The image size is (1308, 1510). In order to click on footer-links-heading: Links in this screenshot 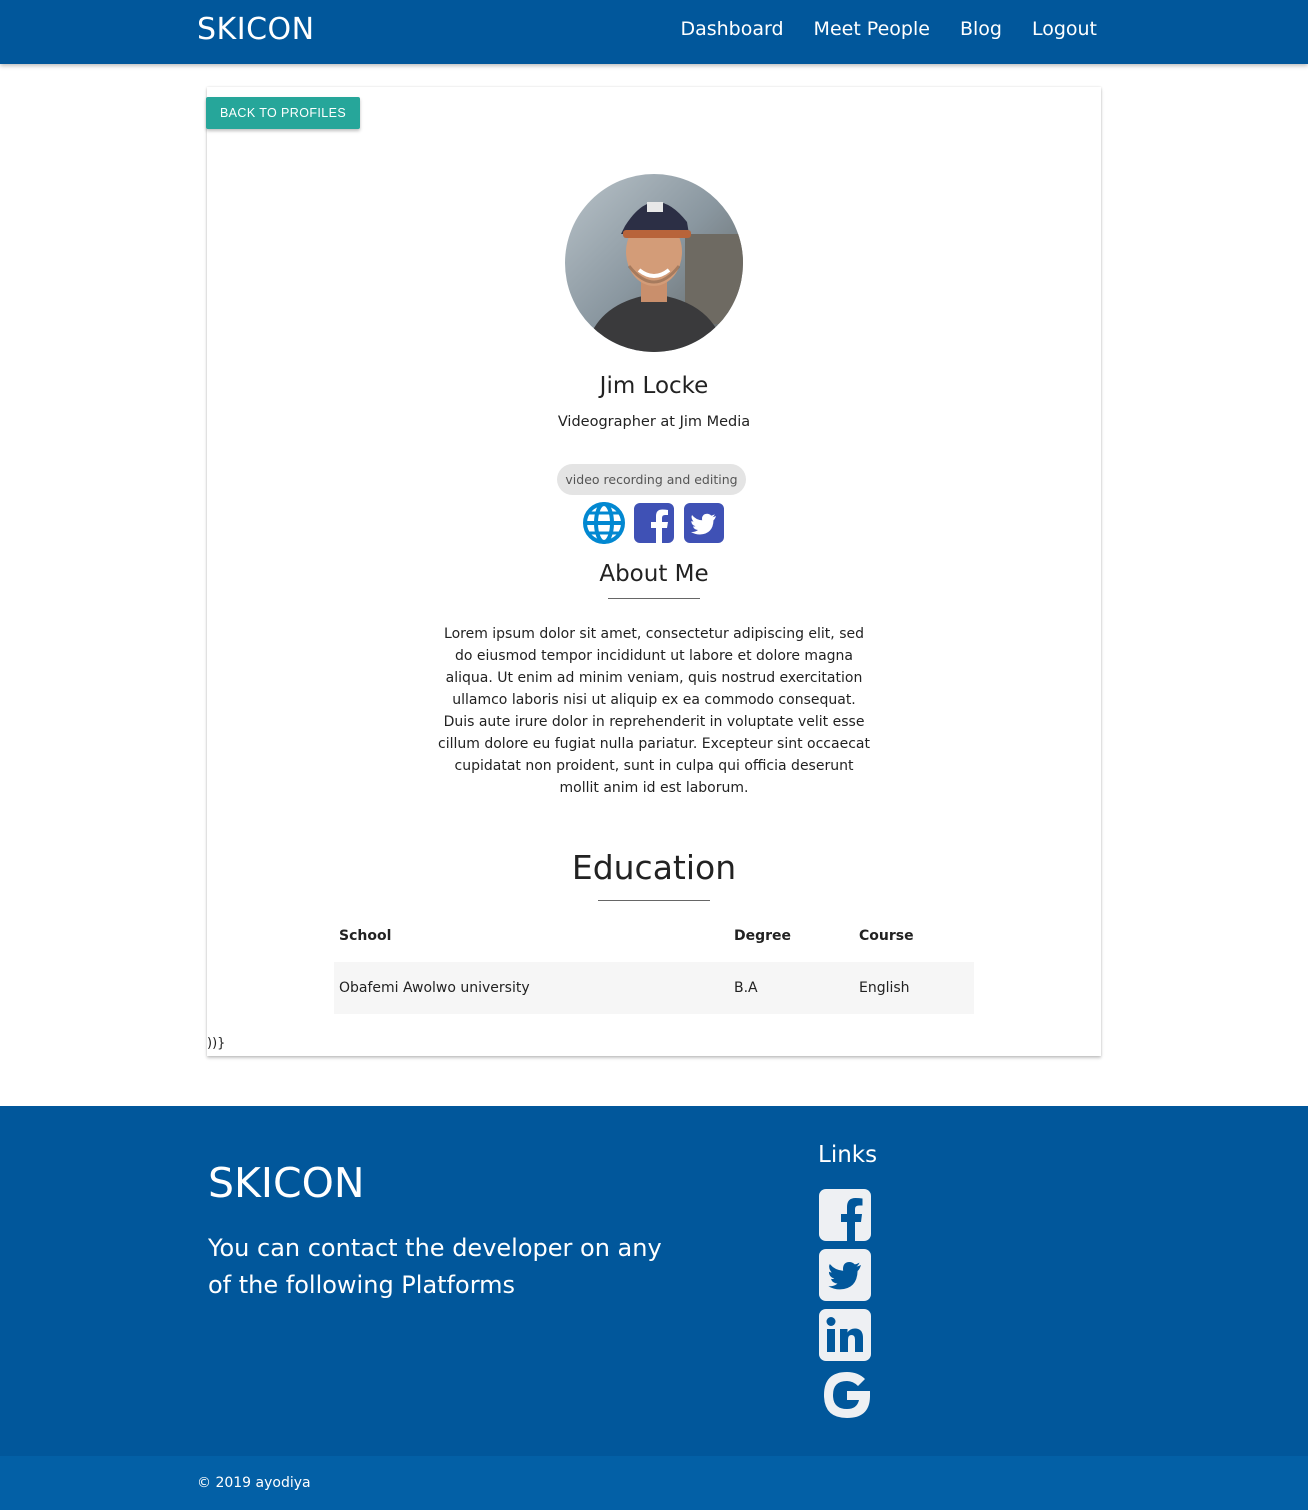, I will do `click(848, 1155)`.